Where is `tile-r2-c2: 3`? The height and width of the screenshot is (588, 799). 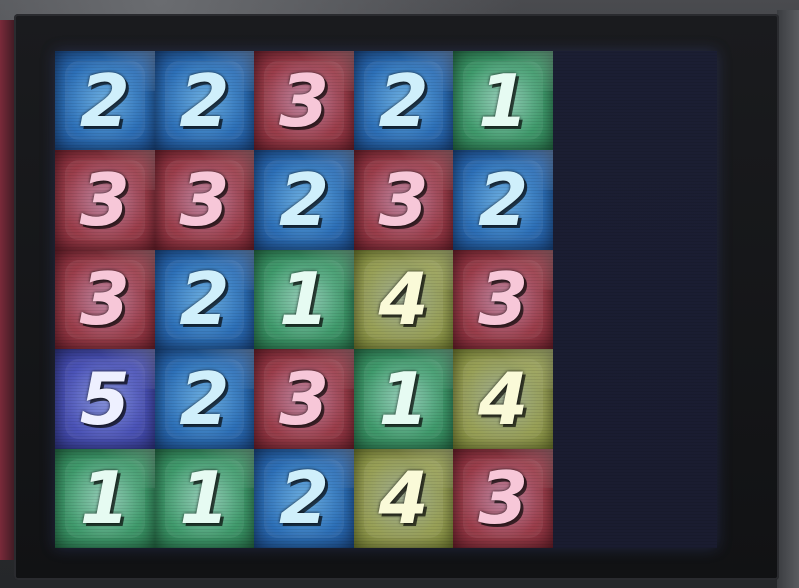 tile-r2-c2: 3 is located at coordinates (204, 200).